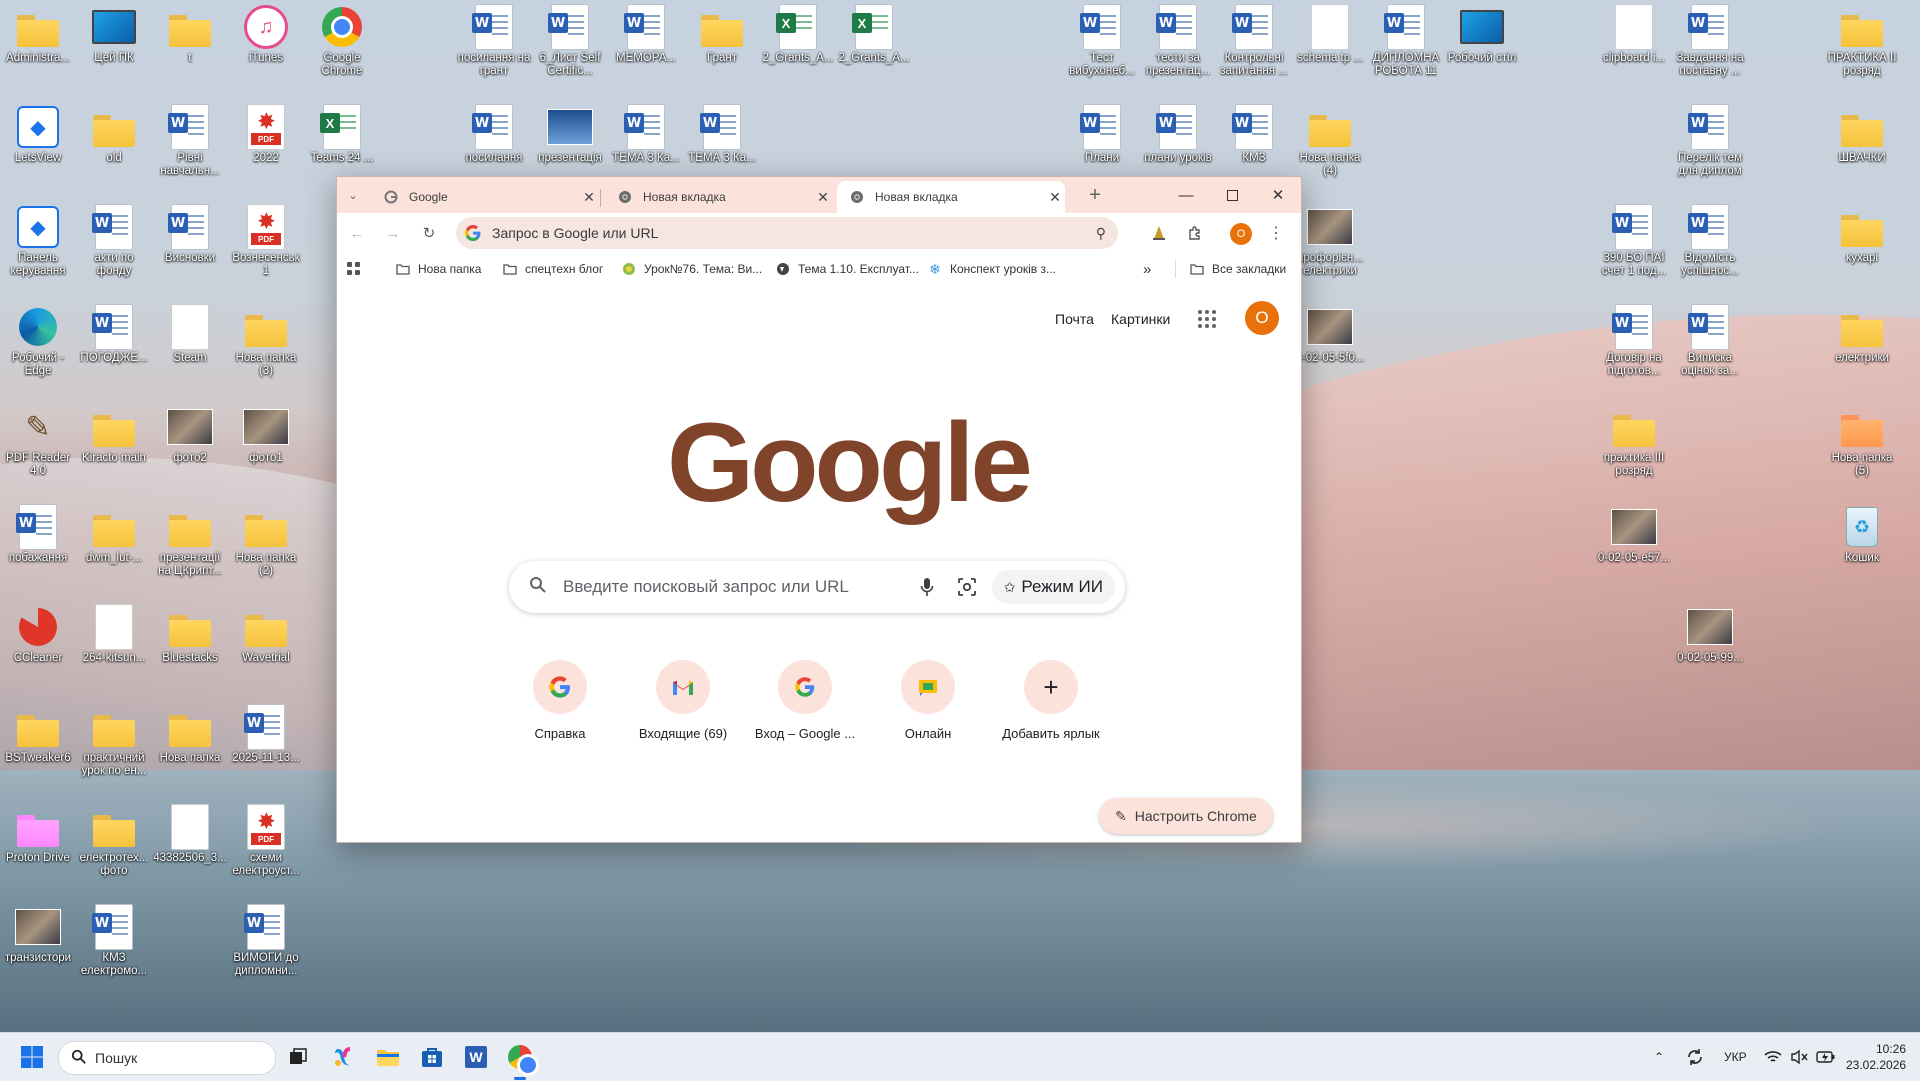 This screenshot has height=1081, width=1920. Describe the element at coordinates (1186, 195) in the screenshot. I see `minimize-button: —` at that location.